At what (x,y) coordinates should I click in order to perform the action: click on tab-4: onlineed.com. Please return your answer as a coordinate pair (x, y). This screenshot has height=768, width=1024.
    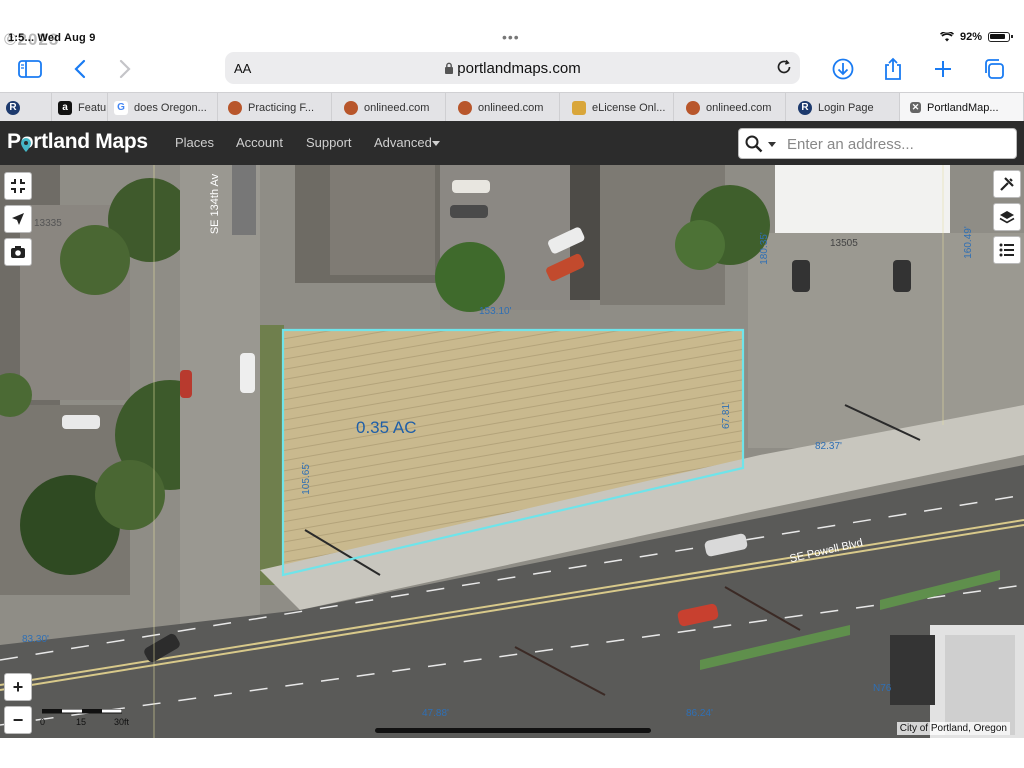
    Looking at the image, I should click on (389, 107).